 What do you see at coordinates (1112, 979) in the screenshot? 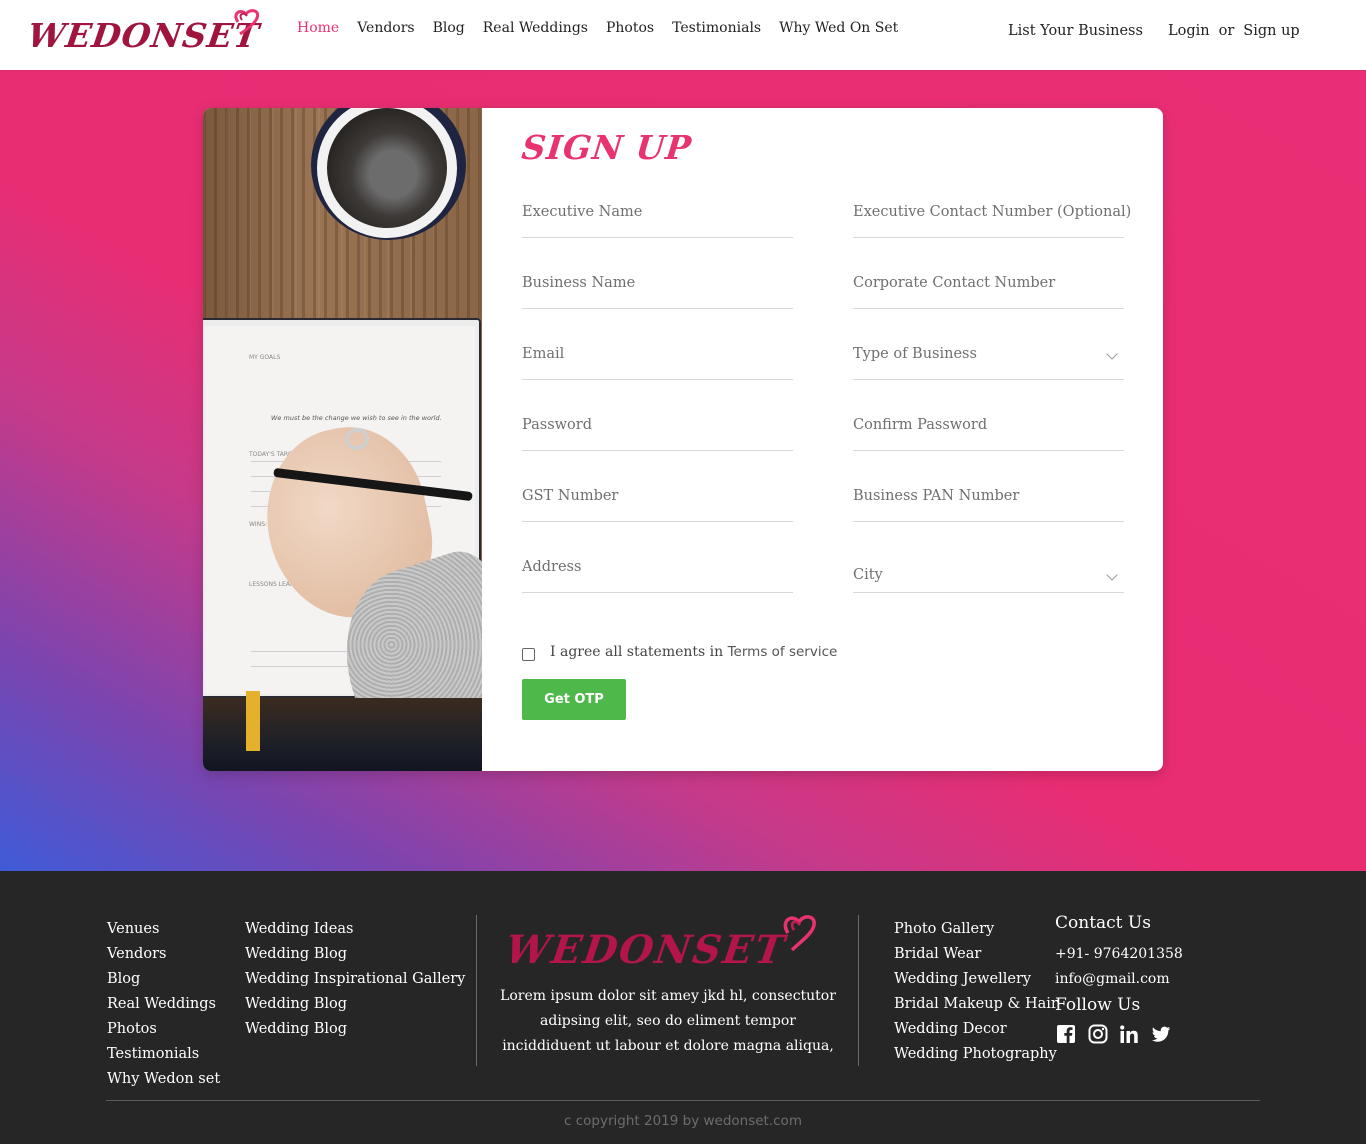
I see `contact-email: info@gmail.com` at bounding box center [1112, 979].